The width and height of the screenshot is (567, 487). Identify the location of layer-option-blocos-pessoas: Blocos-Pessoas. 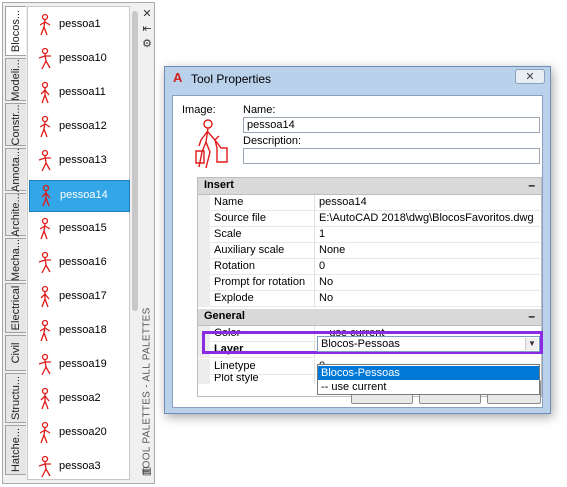
(428, 373).